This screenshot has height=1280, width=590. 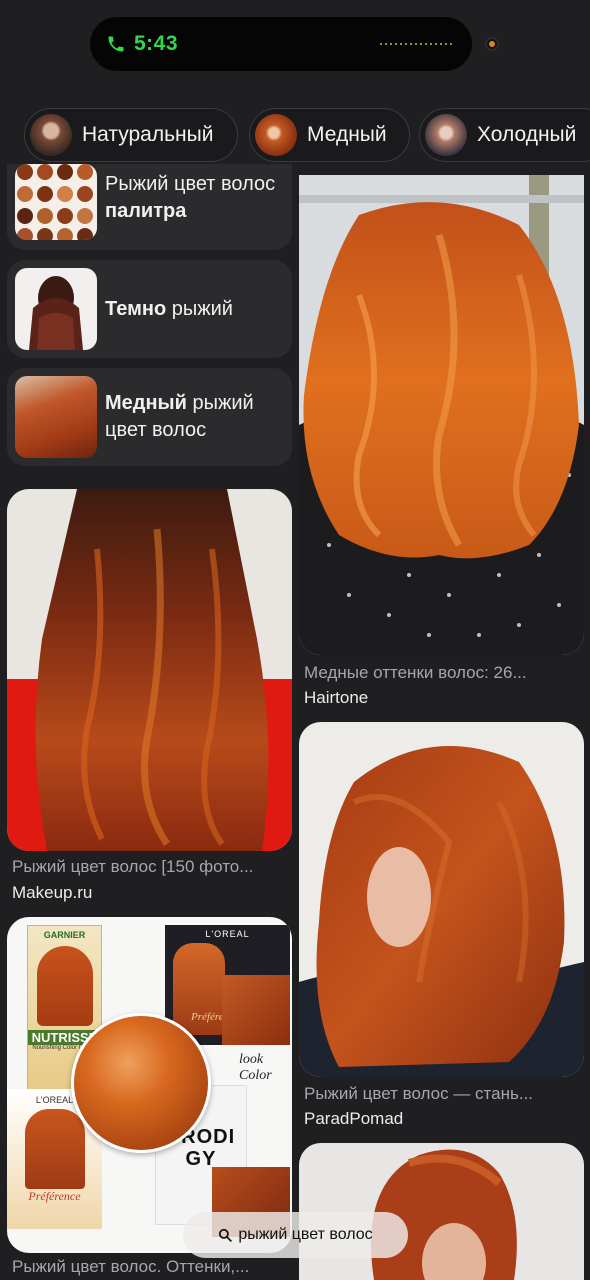 What do you see at coordinates (527, 134) in the screenshot?
I see `chip-label: Холодный` at bounding box center [527, 134].